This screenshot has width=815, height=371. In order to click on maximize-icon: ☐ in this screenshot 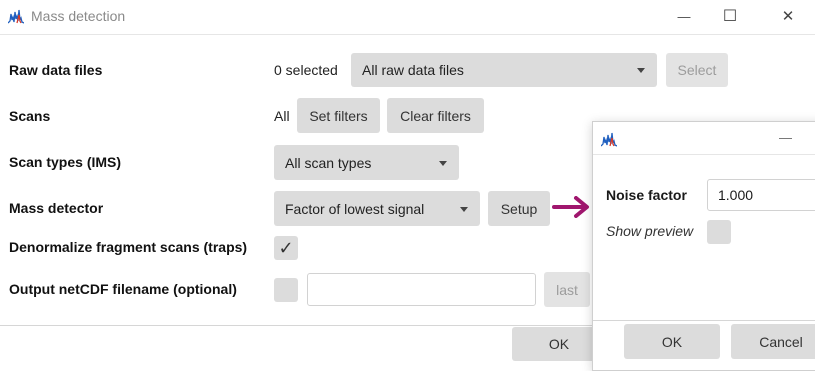, I will do `click(730, 16)`.